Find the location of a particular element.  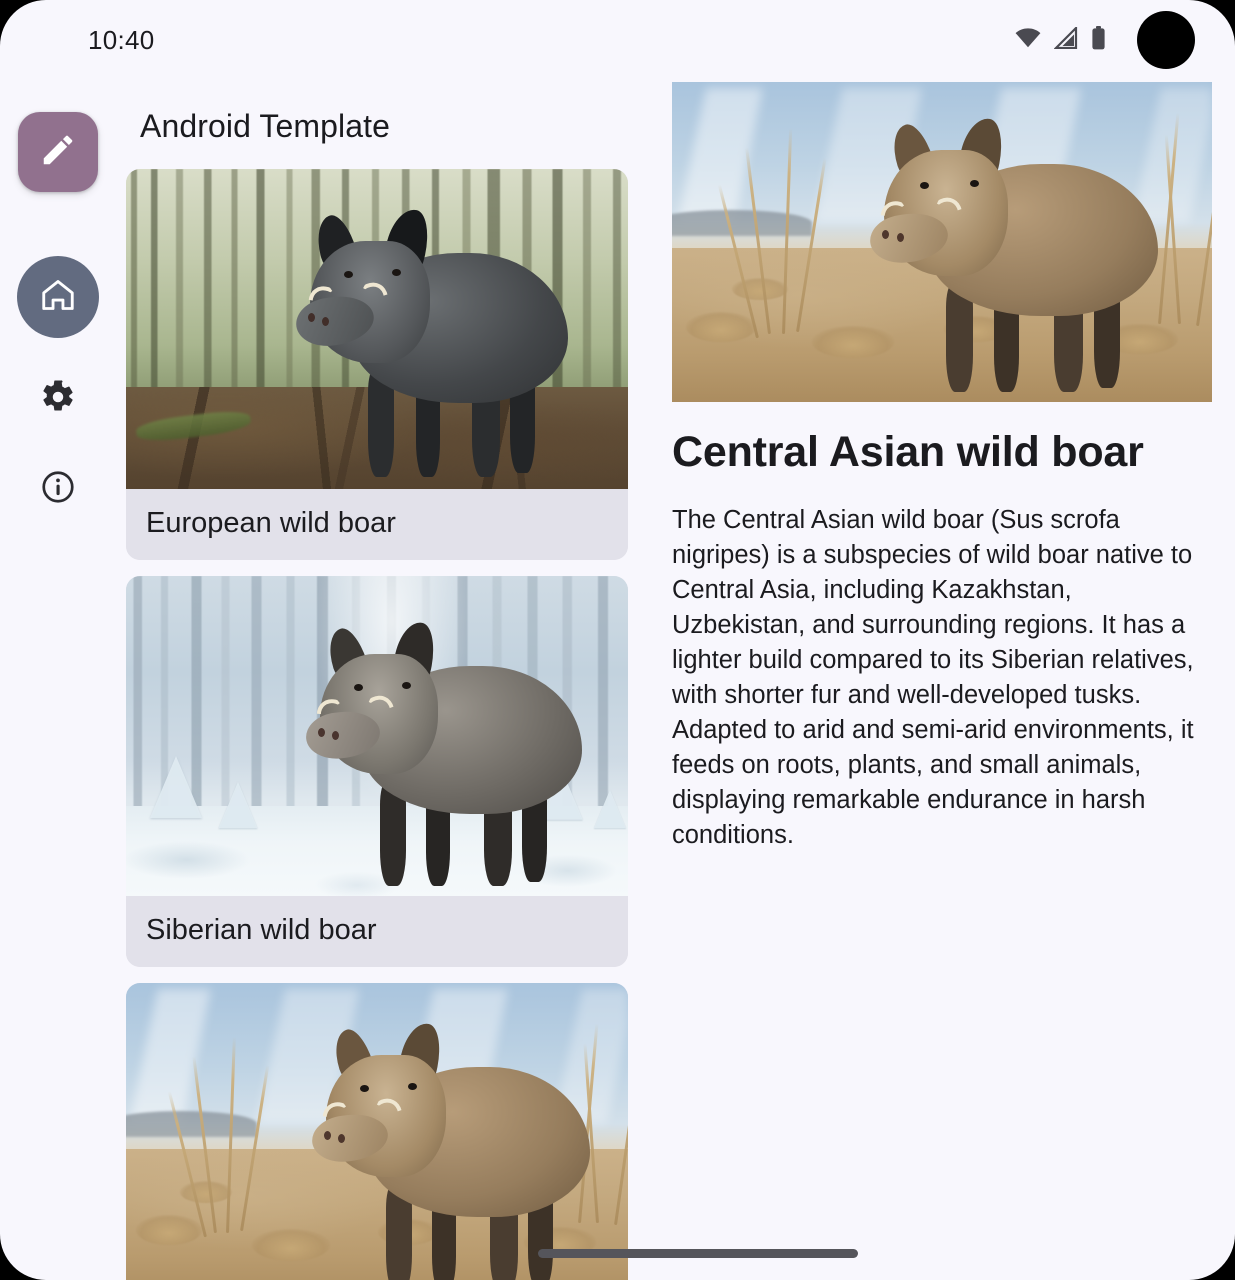

gesture-navigation-handle is located at coordinates (697, 1253).